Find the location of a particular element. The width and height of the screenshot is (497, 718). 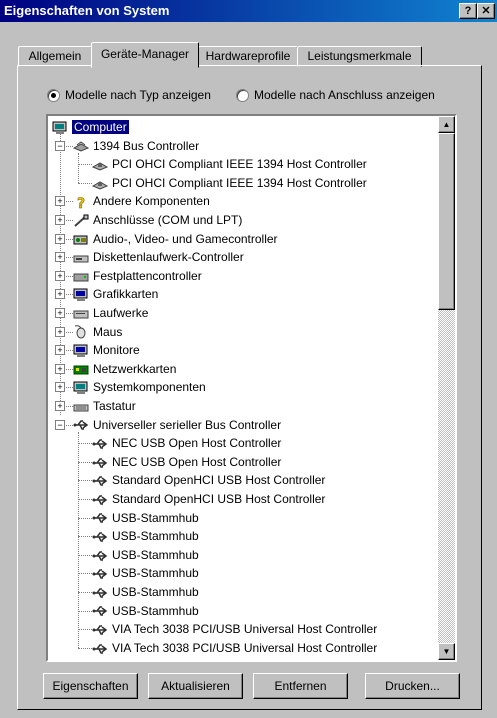

tree-category-item: Netzwerkkarten is located at coordinates (124, 369).